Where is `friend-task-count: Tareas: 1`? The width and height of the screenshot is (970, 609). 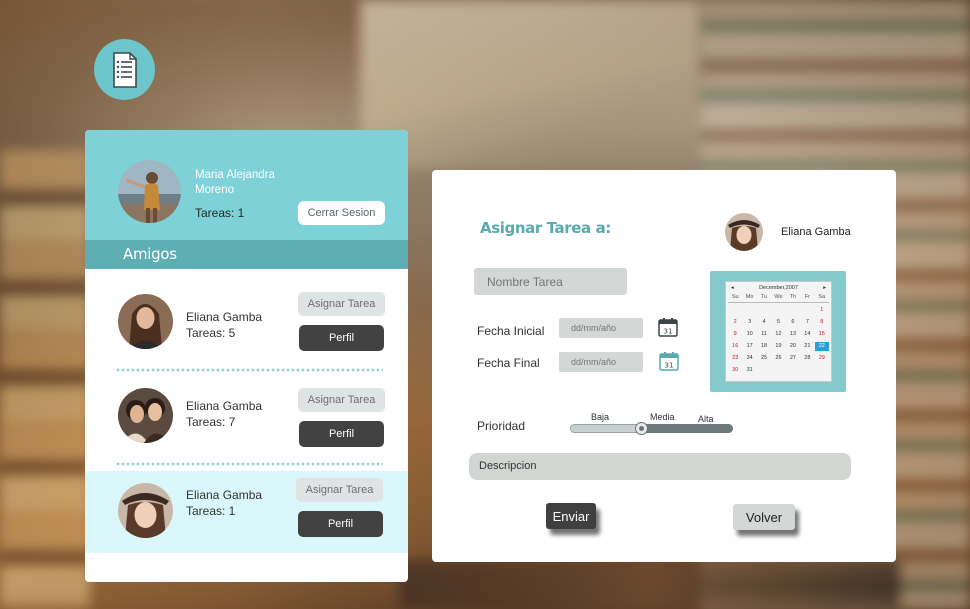 friend-task-count: Tareas: 1 is located at coordinates (211, 511).